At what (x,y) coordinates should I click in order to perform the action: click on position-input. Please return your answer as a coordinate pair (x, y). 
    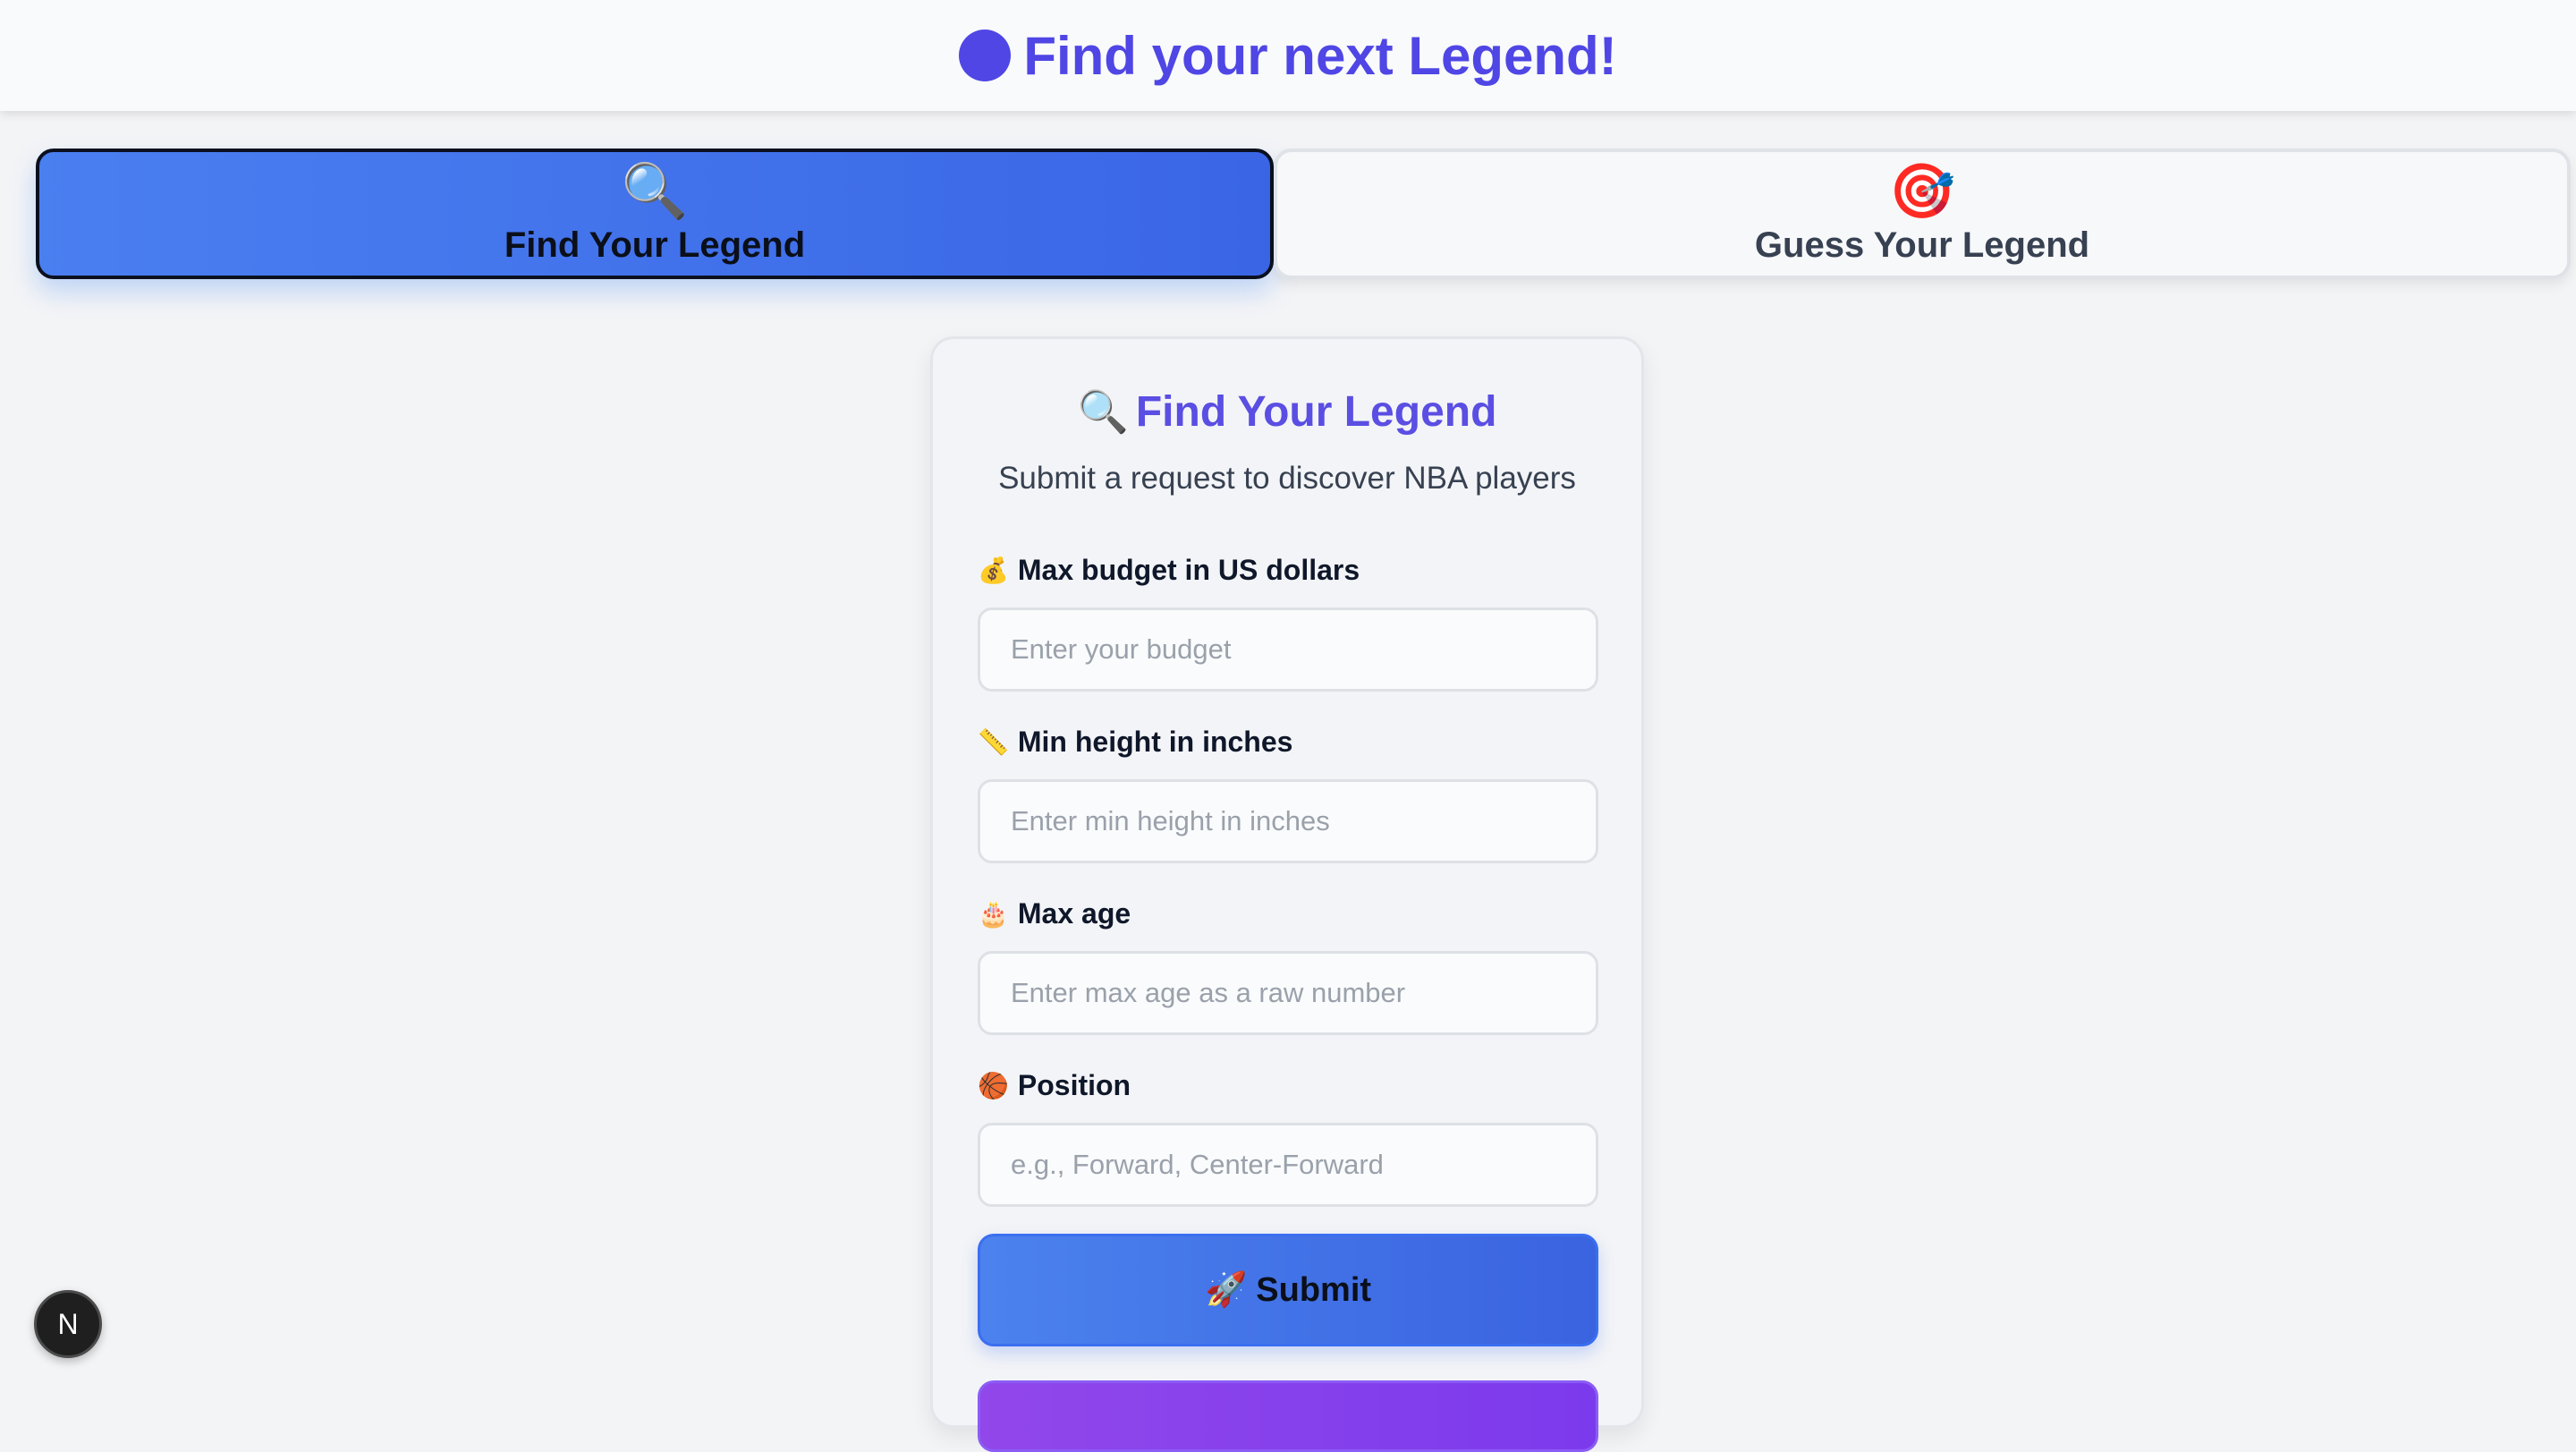
    Looking at the image, I should click on (1288, 1165).